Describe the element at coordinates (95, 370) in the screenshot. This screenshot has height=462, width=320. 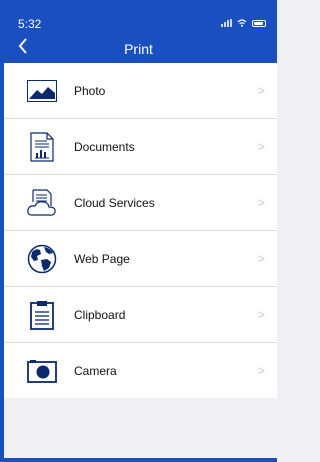
I see `option-label: Camera` at that location.